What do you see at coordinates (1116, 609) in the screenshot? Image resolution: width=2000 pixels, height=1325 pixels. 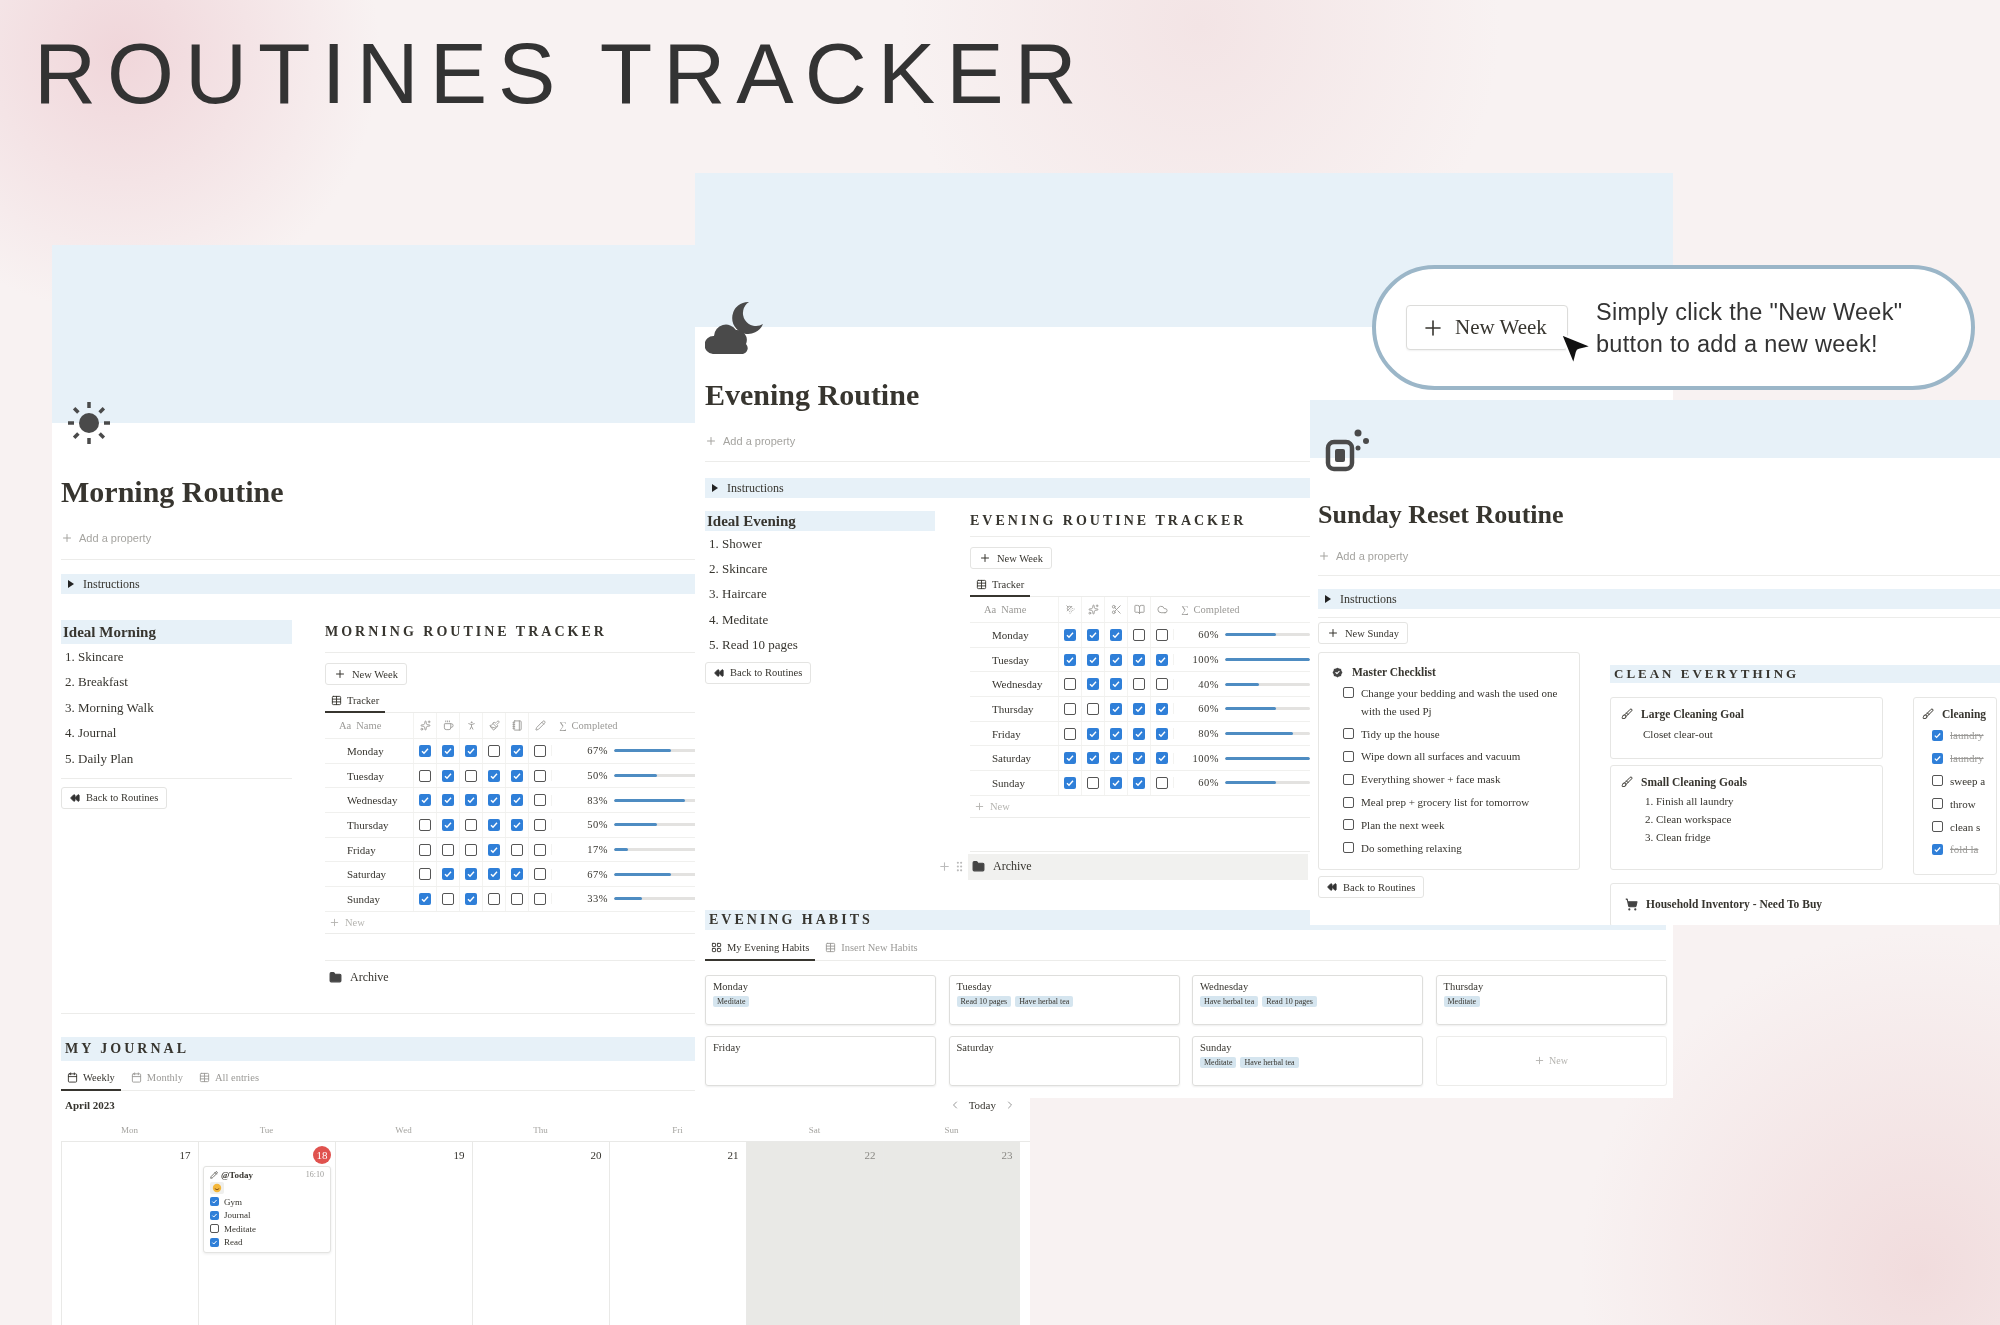 I see `scissors-icon` at bounding box center [1116, 609].